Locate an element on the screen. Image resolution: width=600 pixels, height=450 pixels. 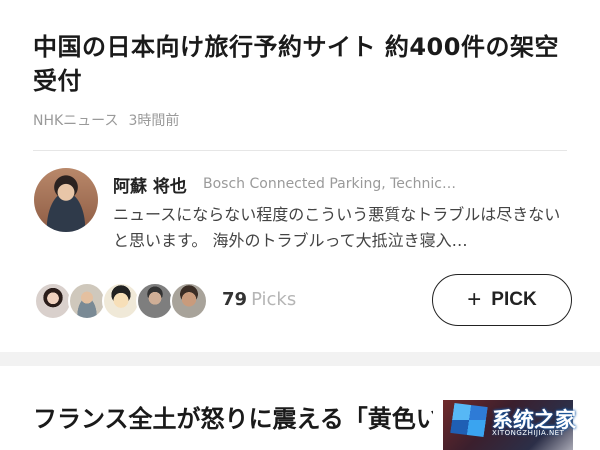
article-headline: 中国の日本向け旅行予約サイト 約400件の架空受付 is located at coordinates (303, 64).